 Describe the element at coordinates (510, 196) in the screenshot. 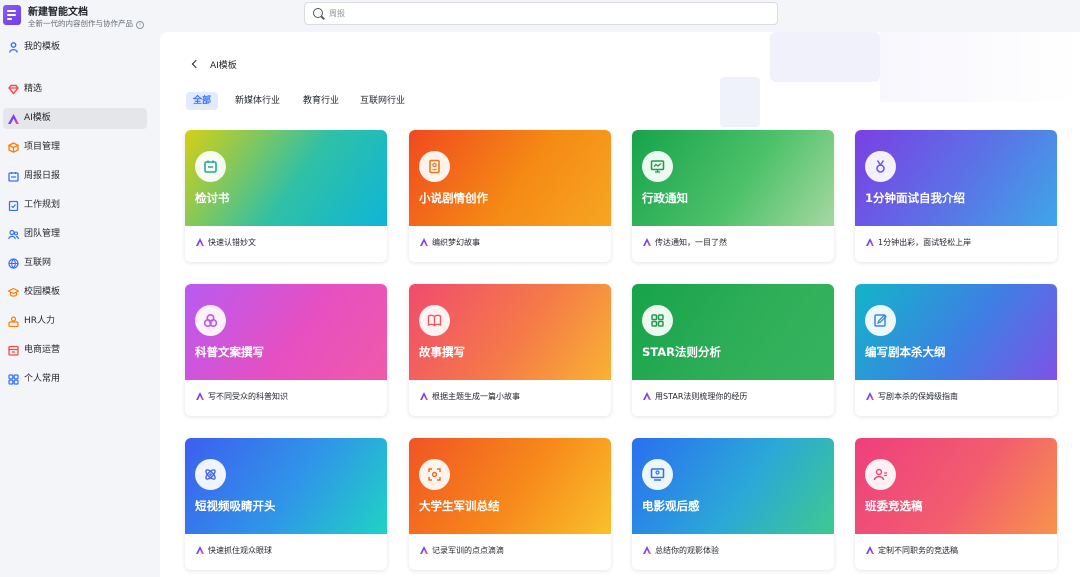

I see `template-card: 小说剧情创作 编织梦幻故事` at that location.